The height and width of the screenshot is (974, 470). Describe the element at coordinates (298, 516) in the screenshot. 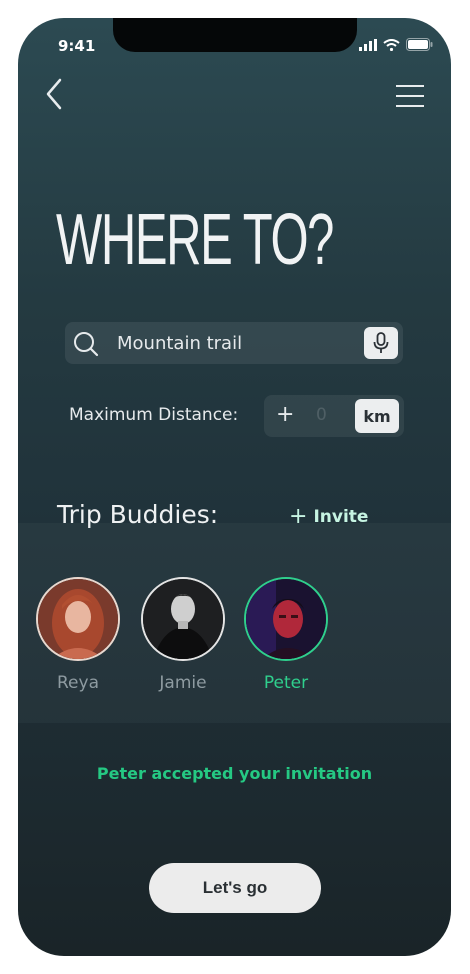

I see `plus-icon: +` at that location.